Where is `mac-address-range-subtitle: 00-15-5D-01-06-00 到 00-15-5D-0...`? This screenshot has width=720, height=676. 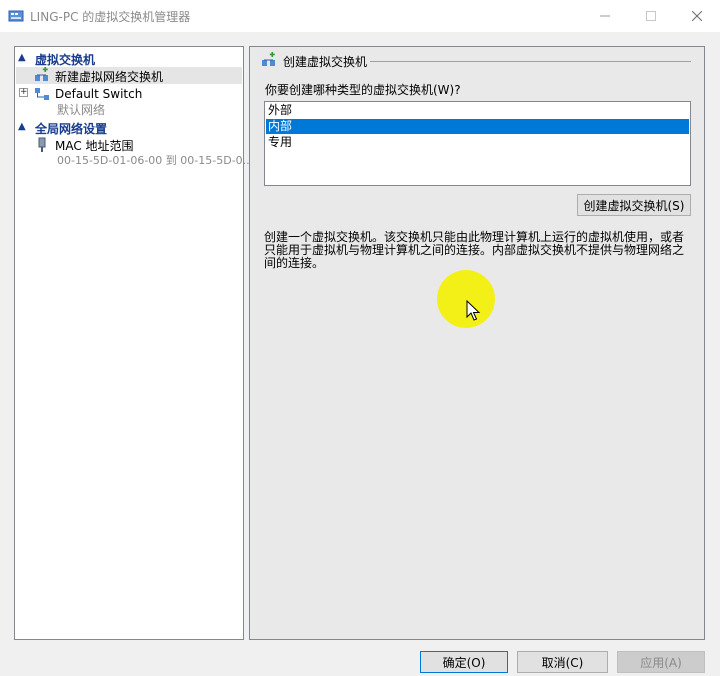
mac-address-range-subtitle: 00-15-5D-01-06-00 到 00-15-5D-0... is located at coordinates (155, 160).